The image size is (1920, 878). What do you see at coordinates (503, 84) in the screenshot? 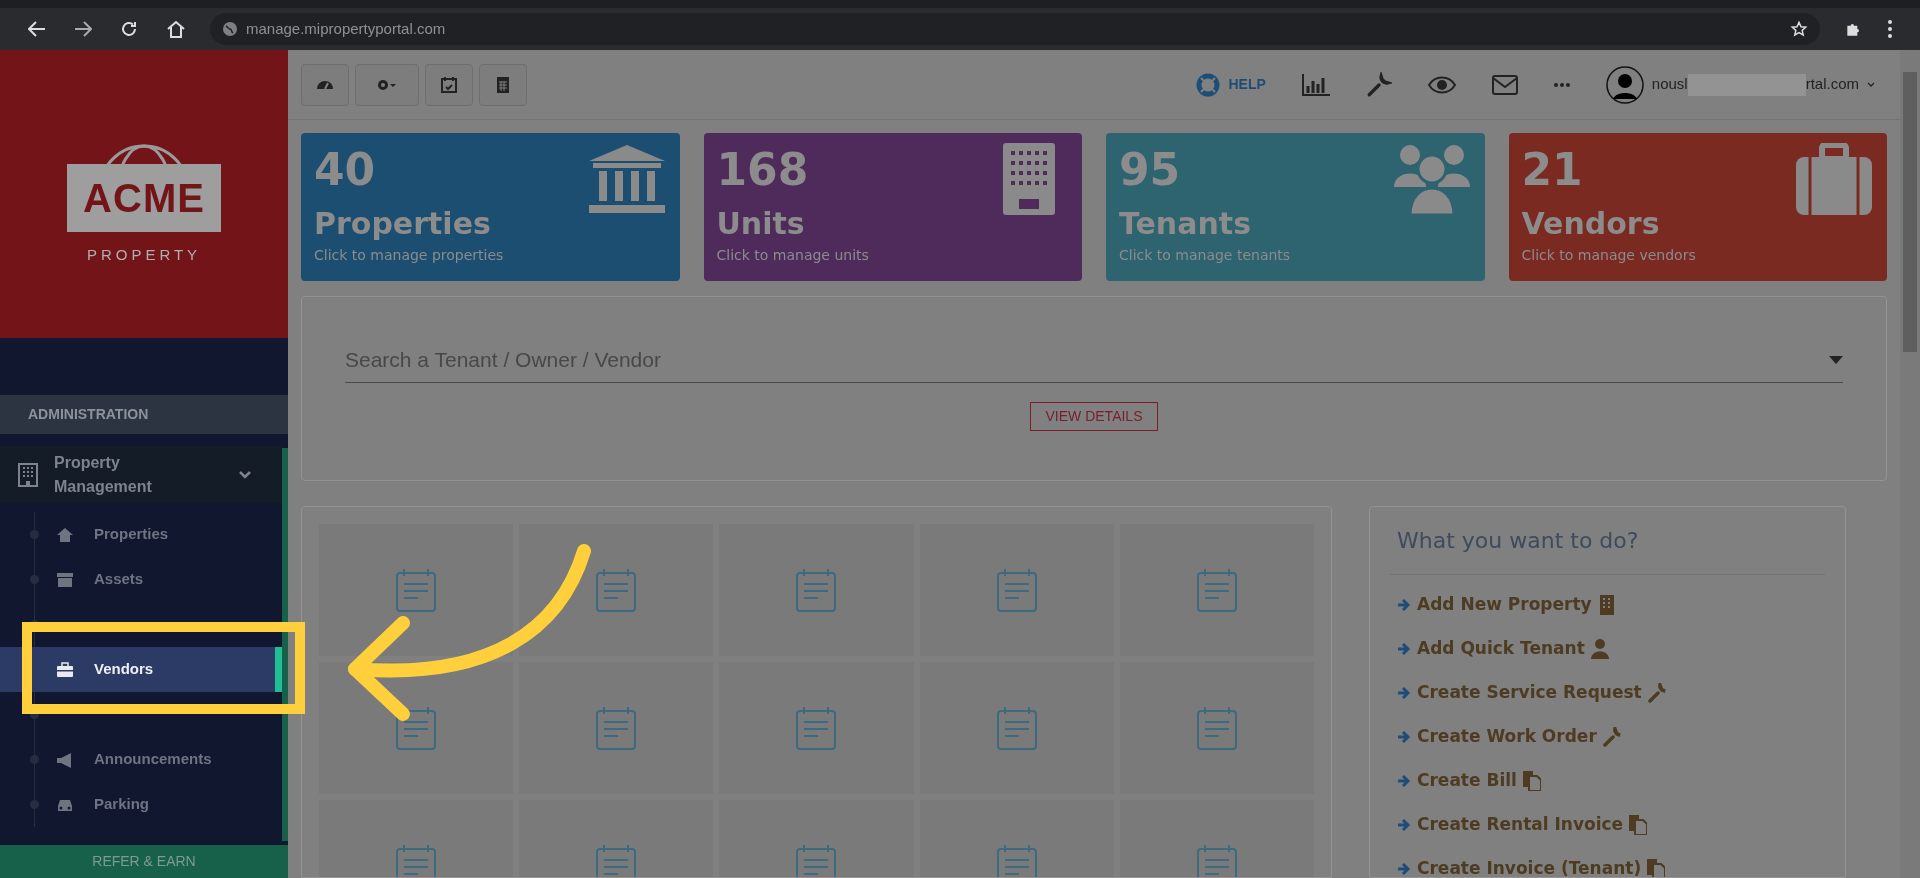
I see `calculator-button` at bounding box center [503, 84].